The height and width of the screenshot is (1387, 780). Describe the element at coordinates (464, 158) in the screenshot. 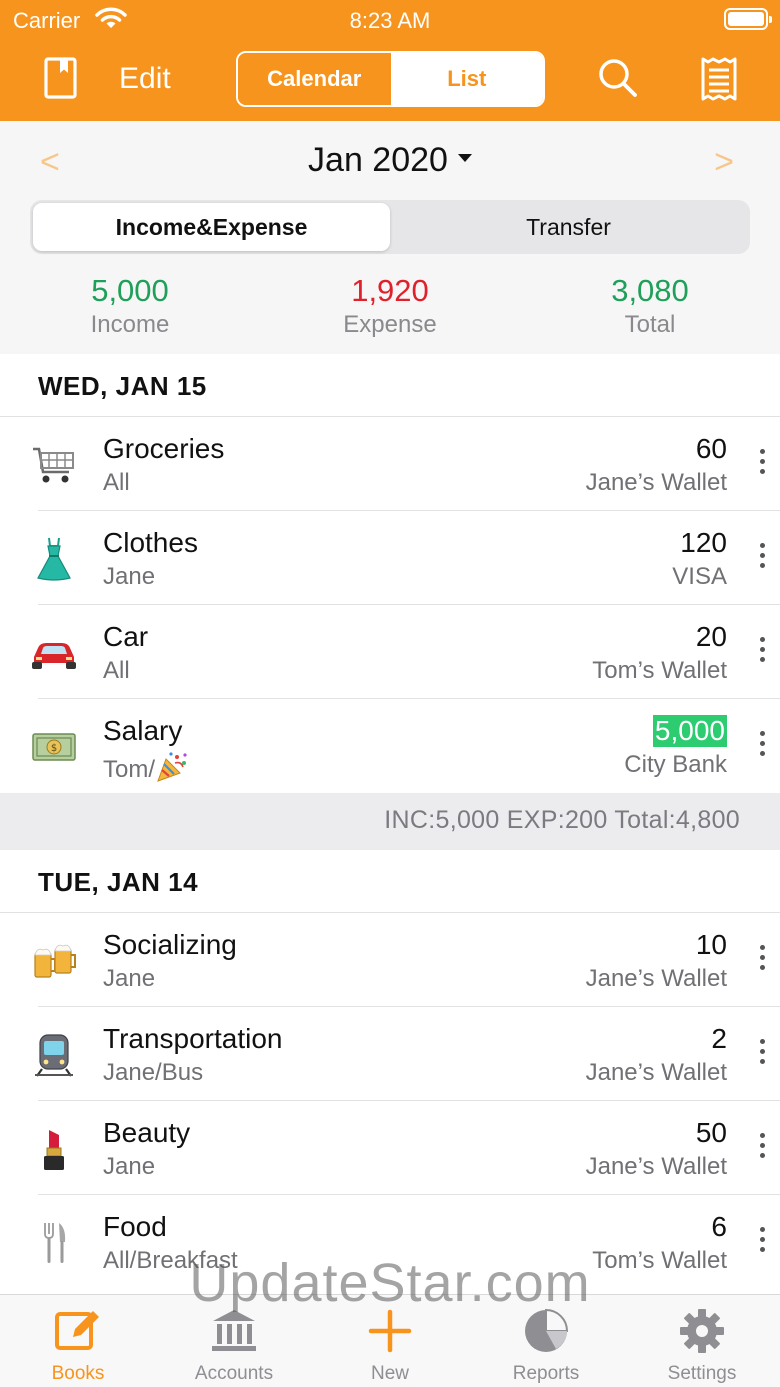

I see `caret-down-icon` at that location.